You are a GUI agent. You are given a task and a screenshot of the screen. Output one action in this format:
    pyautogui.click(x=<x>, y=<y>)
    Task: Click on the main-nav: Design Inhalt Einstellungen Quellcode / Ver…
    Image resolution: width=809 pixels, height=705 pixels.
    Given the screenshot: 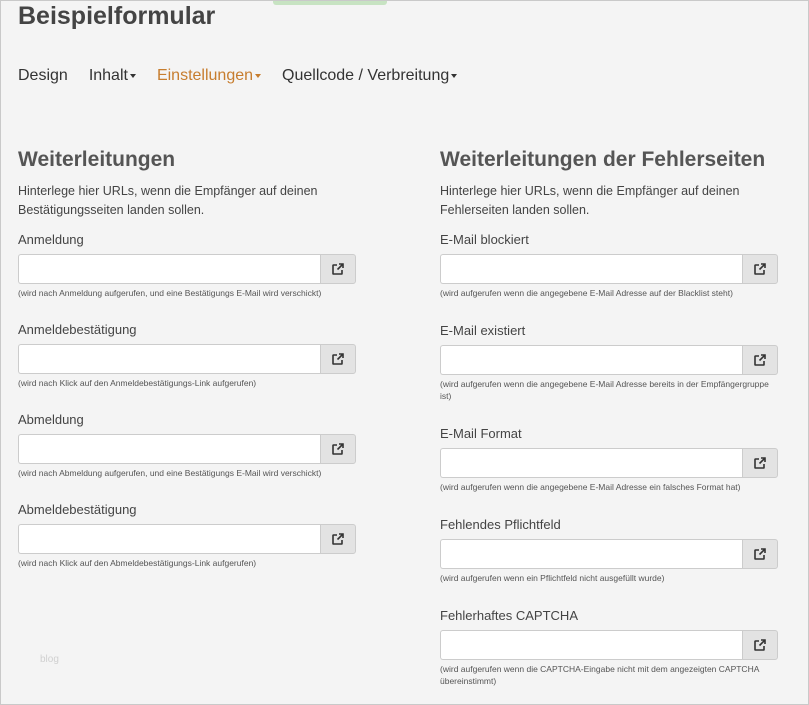 What is the action you would take?
    pyautogui.click(x=248, y=76)
    